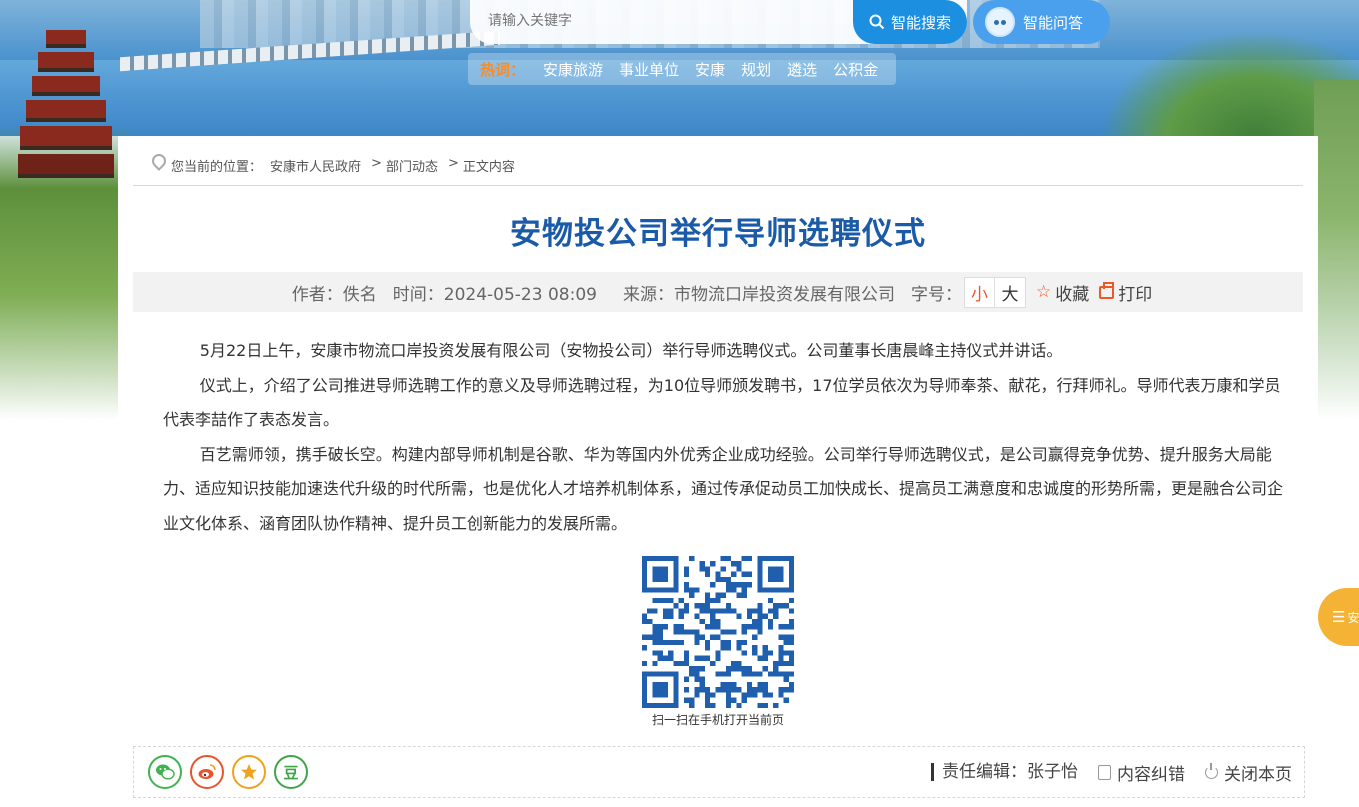 Image resolution: width=1359 pixels, height=807 pixels. What do you see at coordinates (1010, 292) in the screenshot?
I see `font-large-button: 大` at bounding box center [1010, 292].